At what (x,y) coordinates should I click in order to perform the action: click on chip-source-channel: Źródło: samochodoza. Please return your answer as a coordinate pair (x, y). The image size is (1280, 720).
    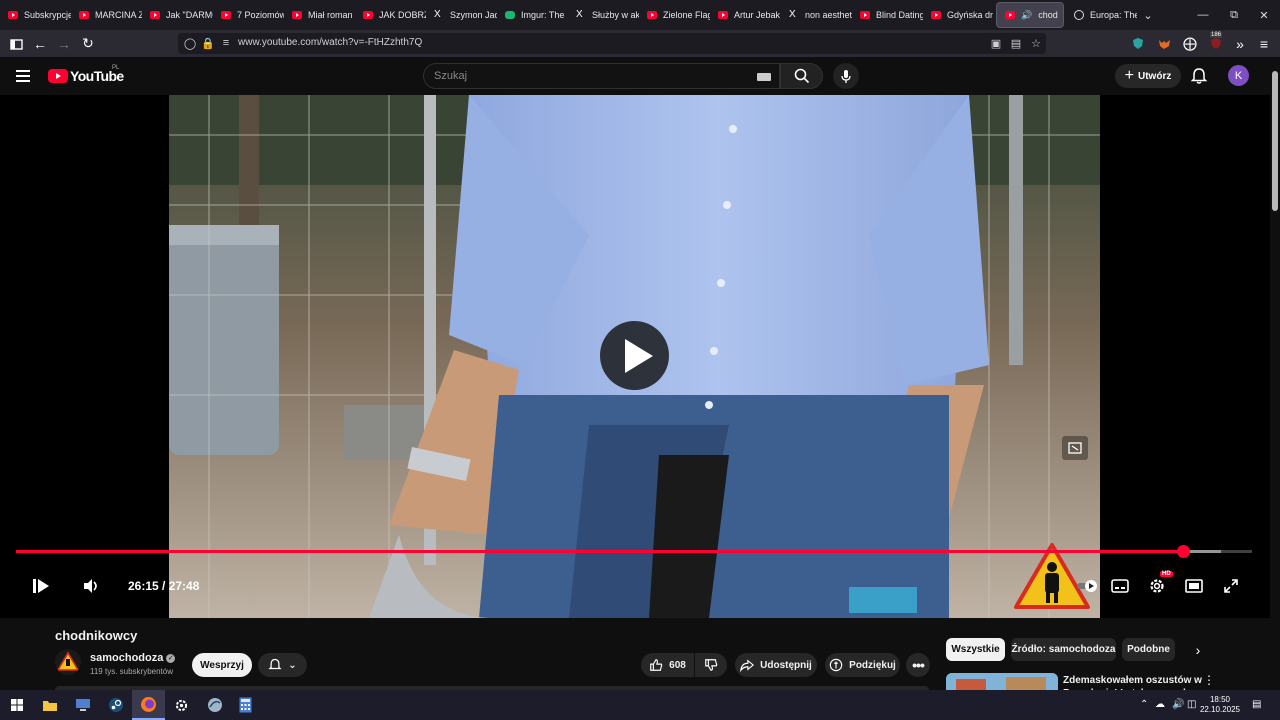
    Looking at the image, I should click on (1063, 649).